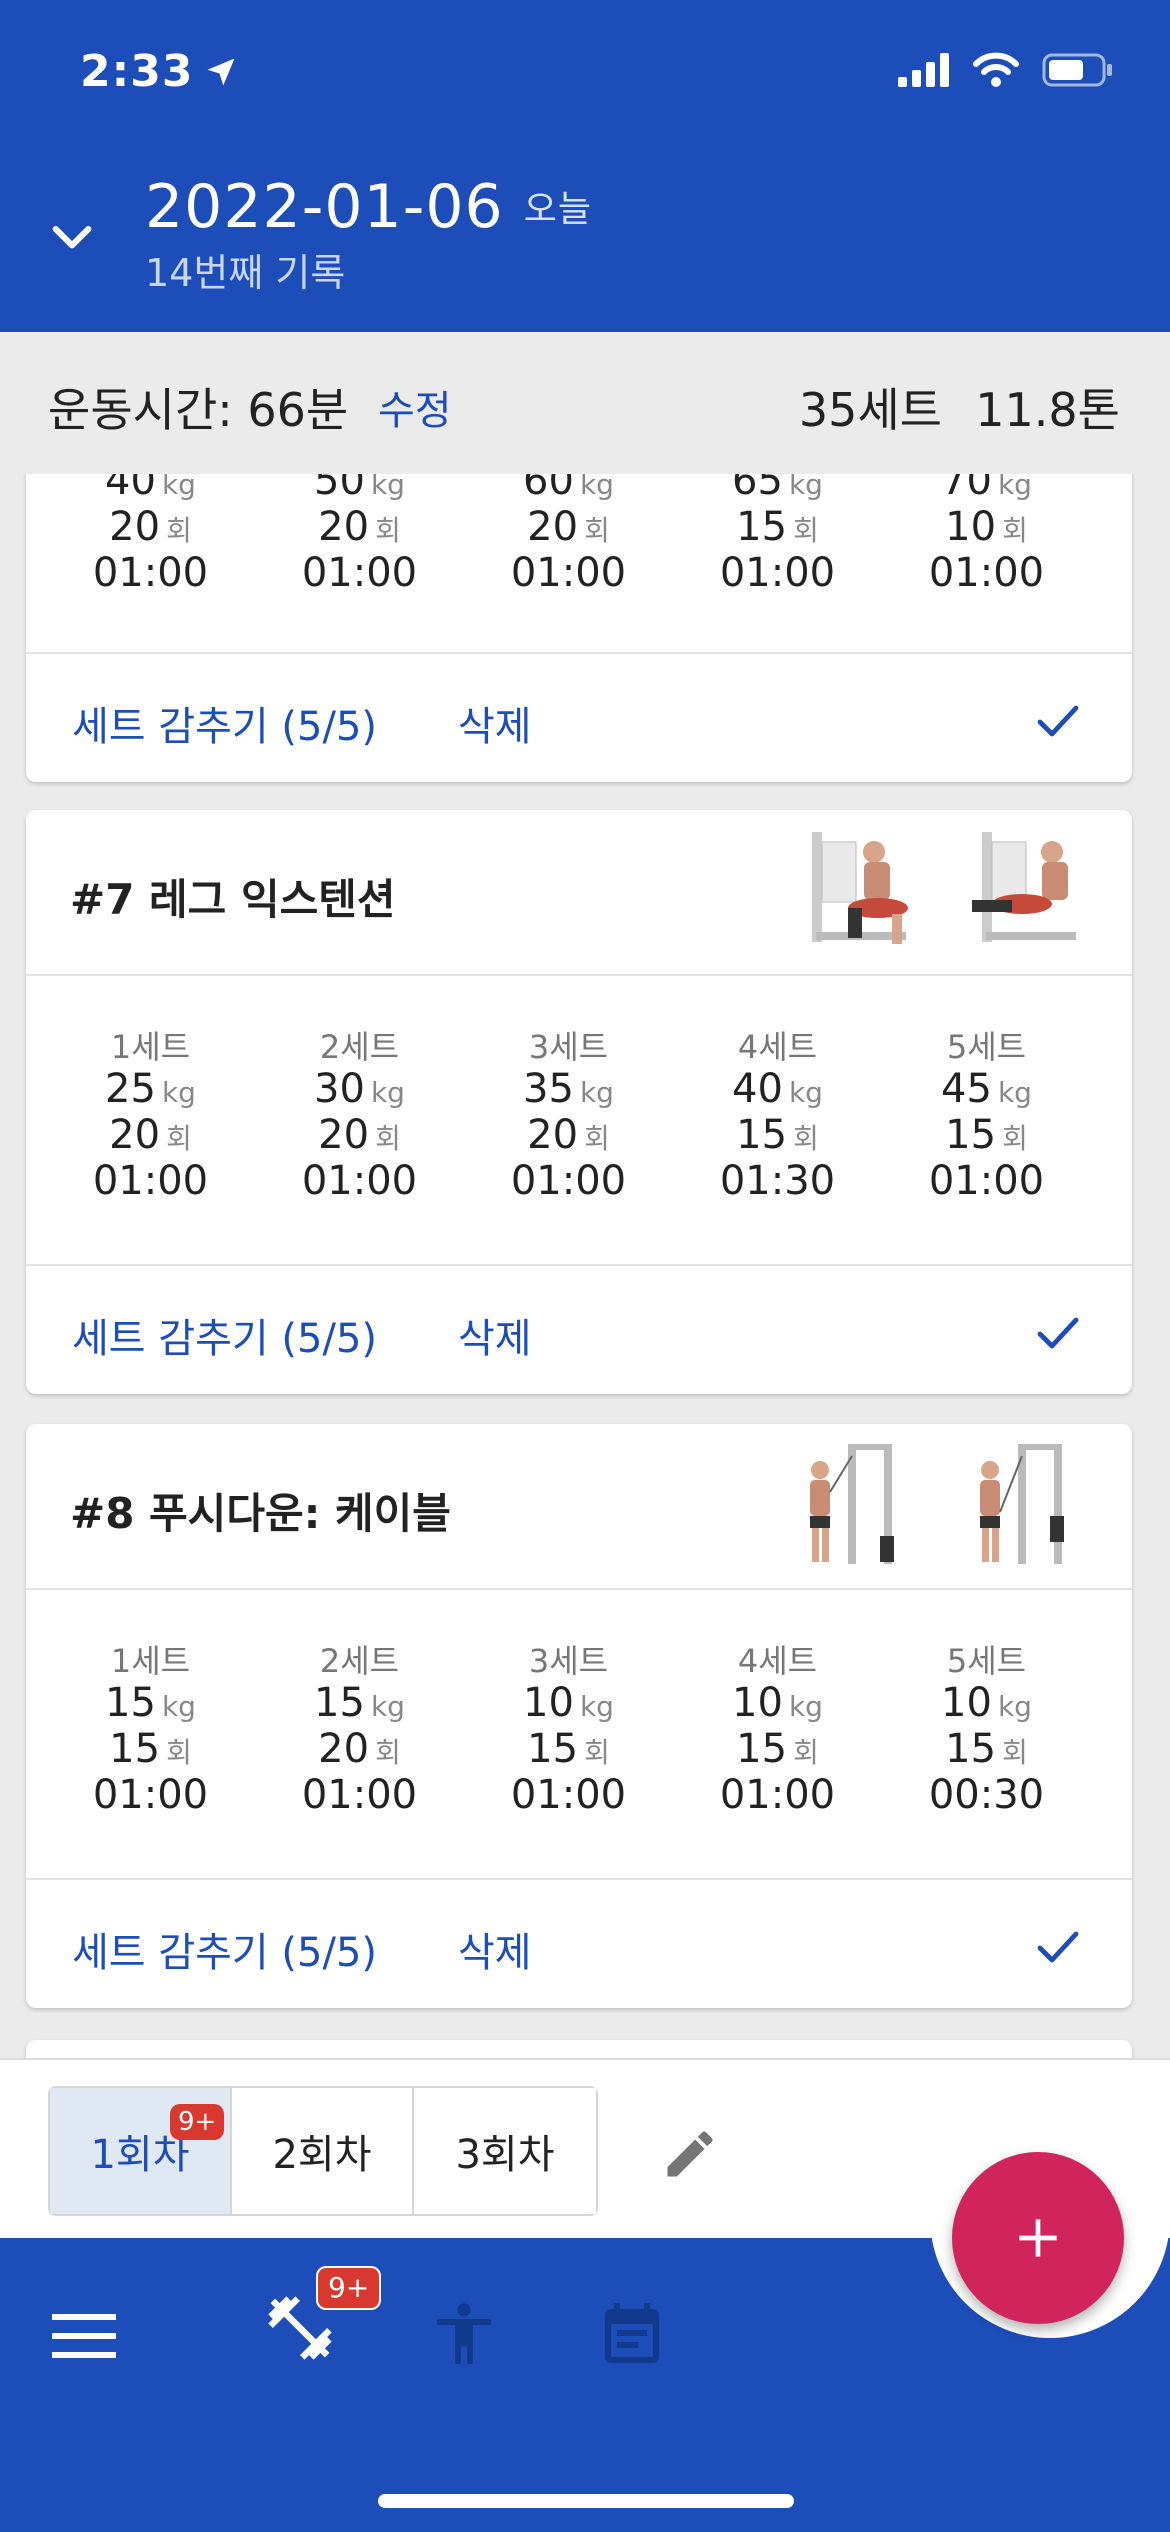 This screenshot has width=1170, height=2532. I want to click on today-label: 오늘, so click(557, 209).